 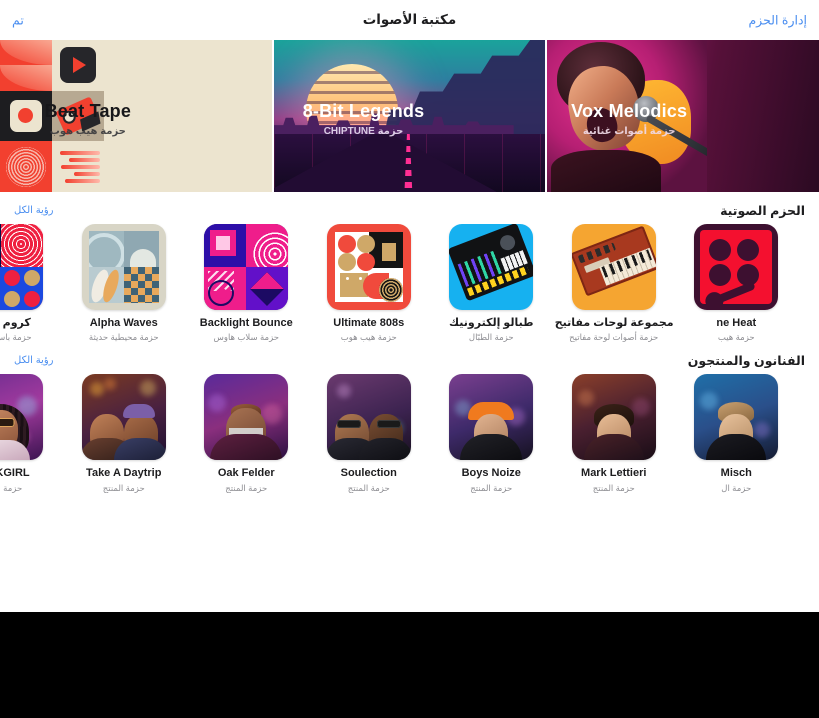 I want to click on artist-name: Oak Felder, so click(x=246, y=473).